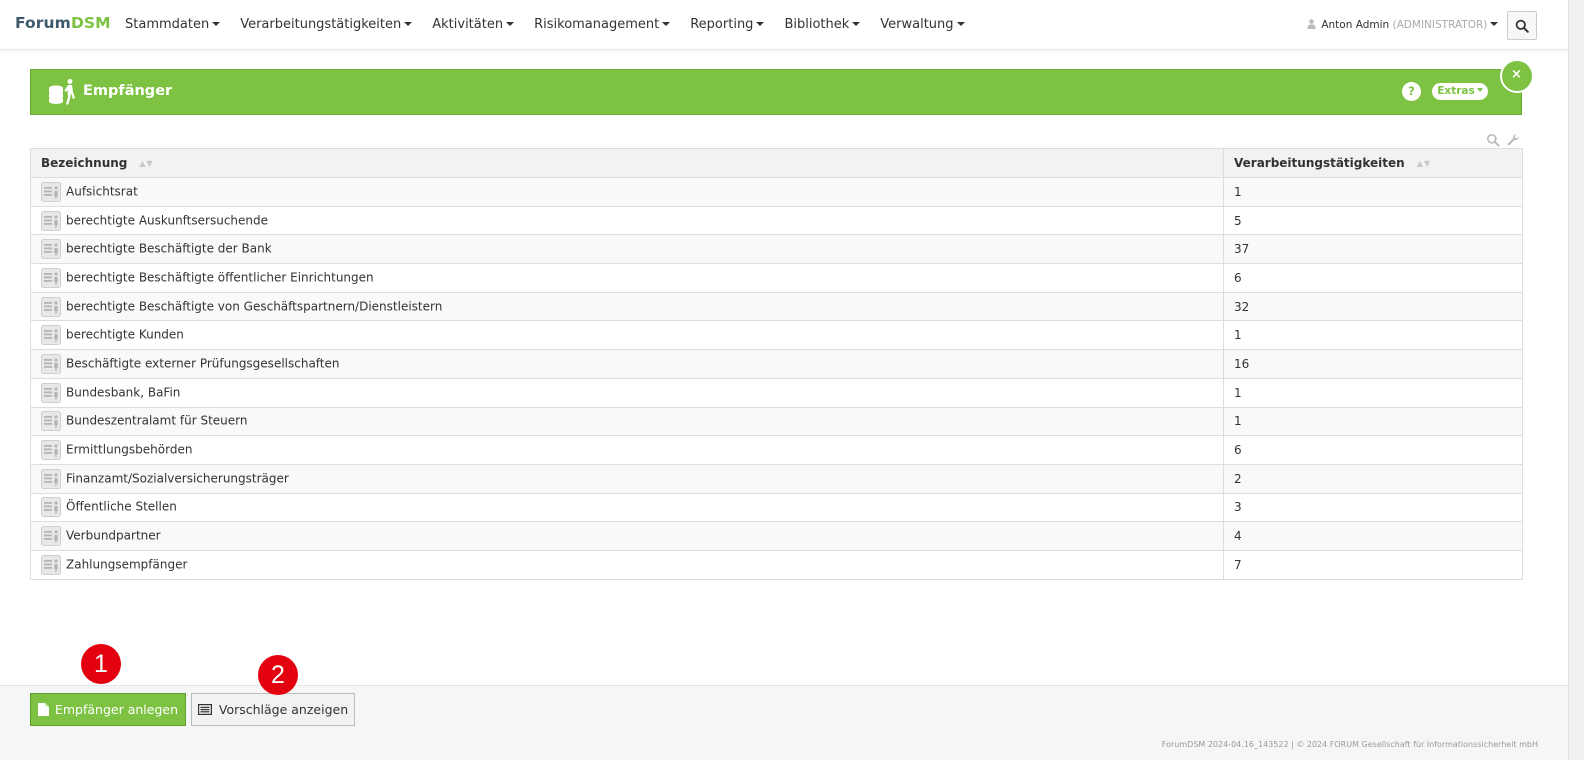 The width and height of the screenshot is (1584, 760). I want to click on extras-button: Extras, so click(1460, 91).